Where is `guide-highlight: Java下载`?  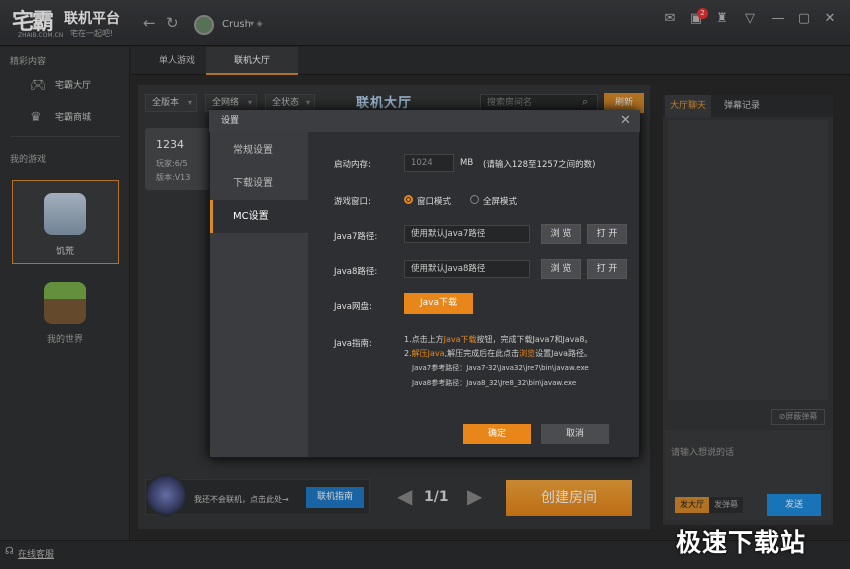 guide-highlight: Java下载 is located at coordinates (460, 339).